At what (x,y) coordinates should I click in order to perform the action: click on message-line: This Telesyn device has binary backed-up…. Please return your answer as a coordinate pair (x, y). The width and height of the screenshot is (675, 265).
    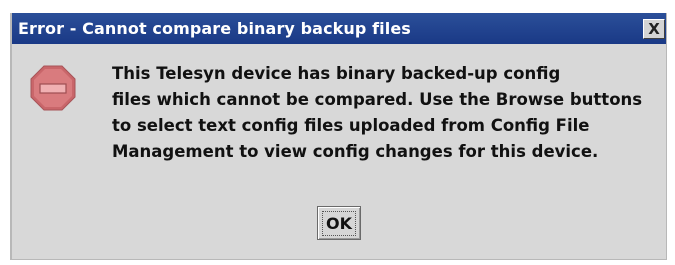
    Looking at the image, I should click on (336, 73).